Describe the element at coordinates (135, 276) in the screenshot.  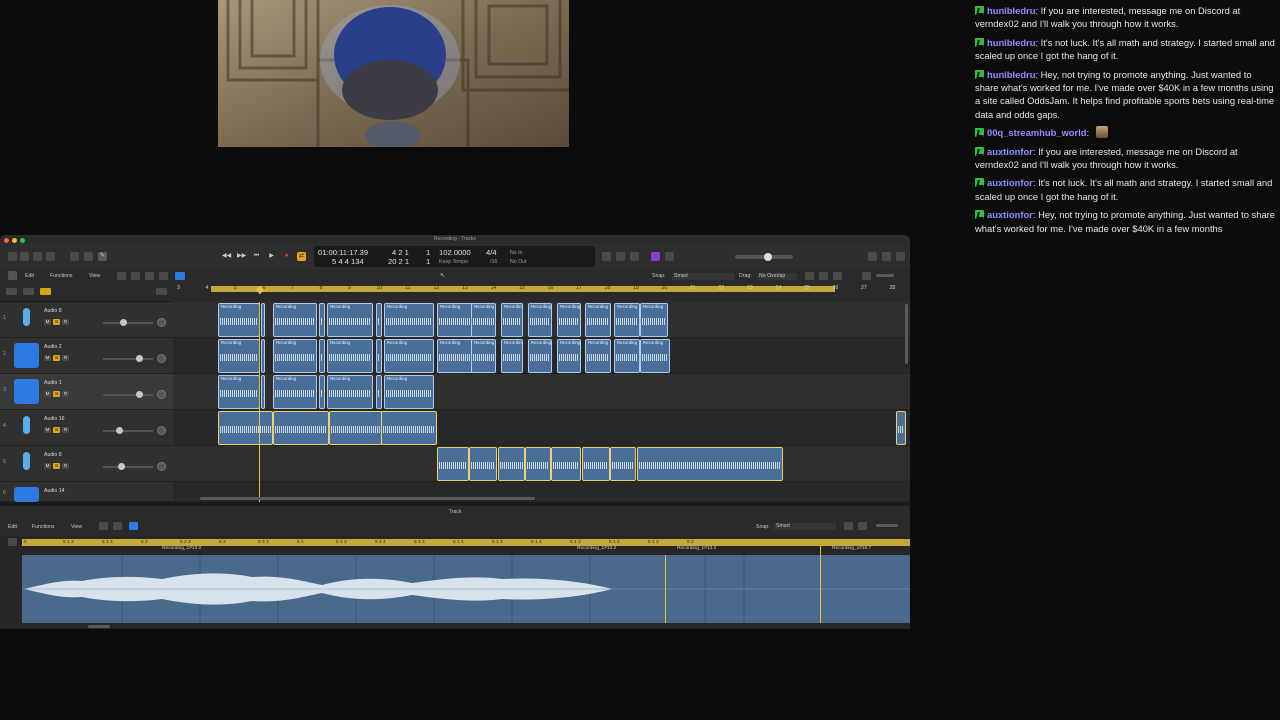
I see `catch-icon` at that location.